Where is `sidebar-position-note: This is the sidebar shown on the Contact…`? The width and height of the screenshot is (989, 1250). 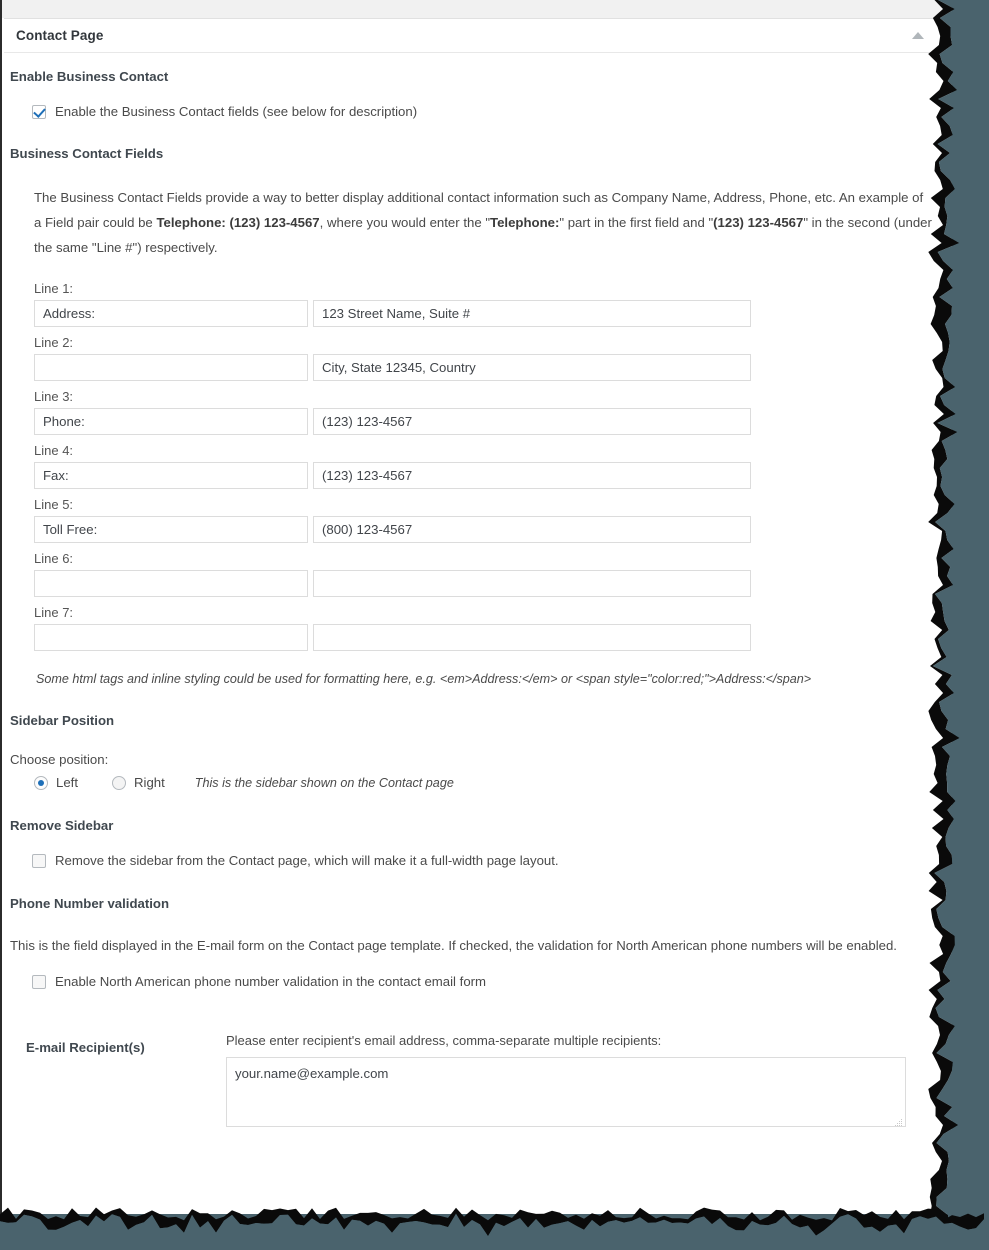 sidebar-position-note: This is the sidebar shown on the Contact… is located at coordinates (324, 783).